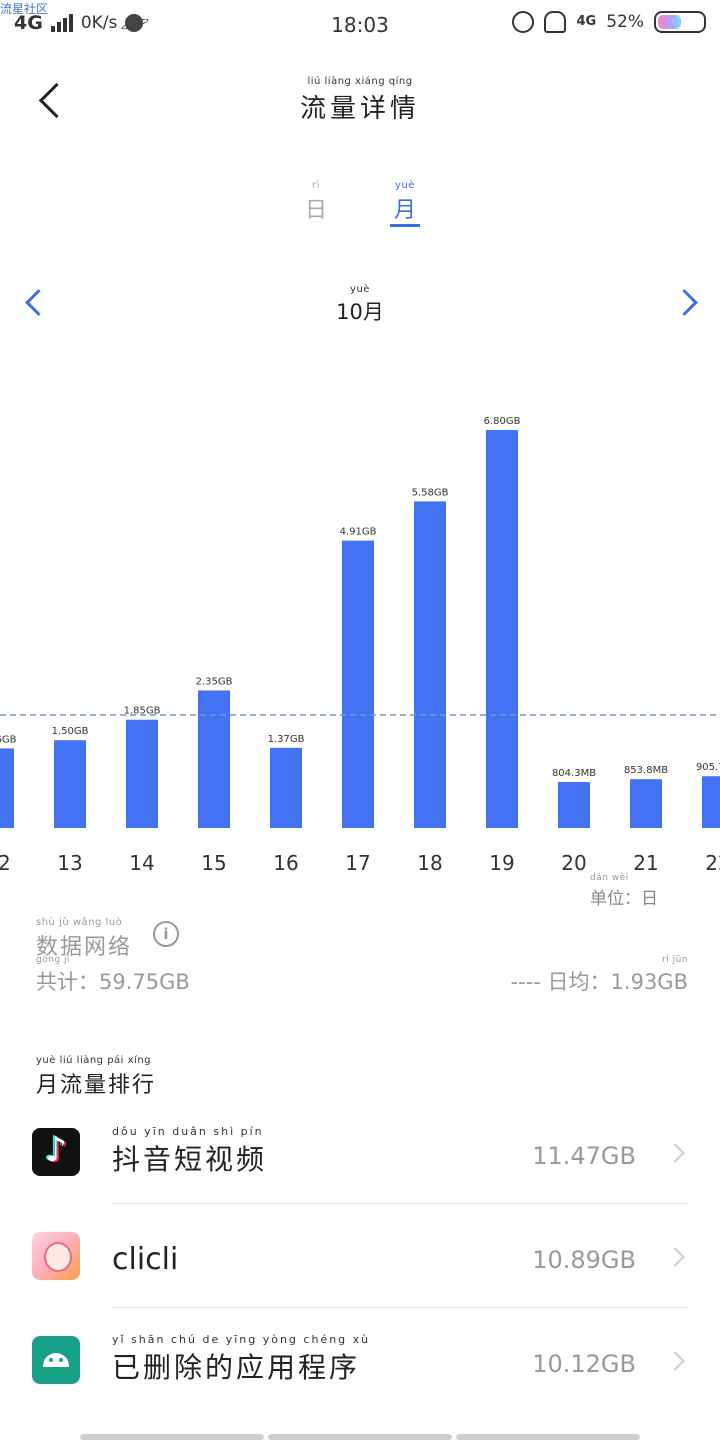 This screenshot has width=720, height=1440. I want to click on network-label-pinyin: shù jù wǎng luò, so click(79, 922).